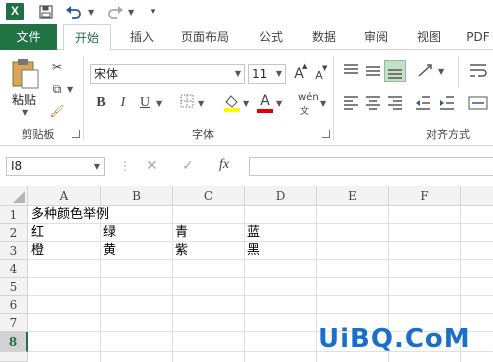 The image size is (493, 362). What do you see at coordinates (15, 11) in the screenshot?
I see `excel-logo-icon: X` at bounding box center [15, 11].